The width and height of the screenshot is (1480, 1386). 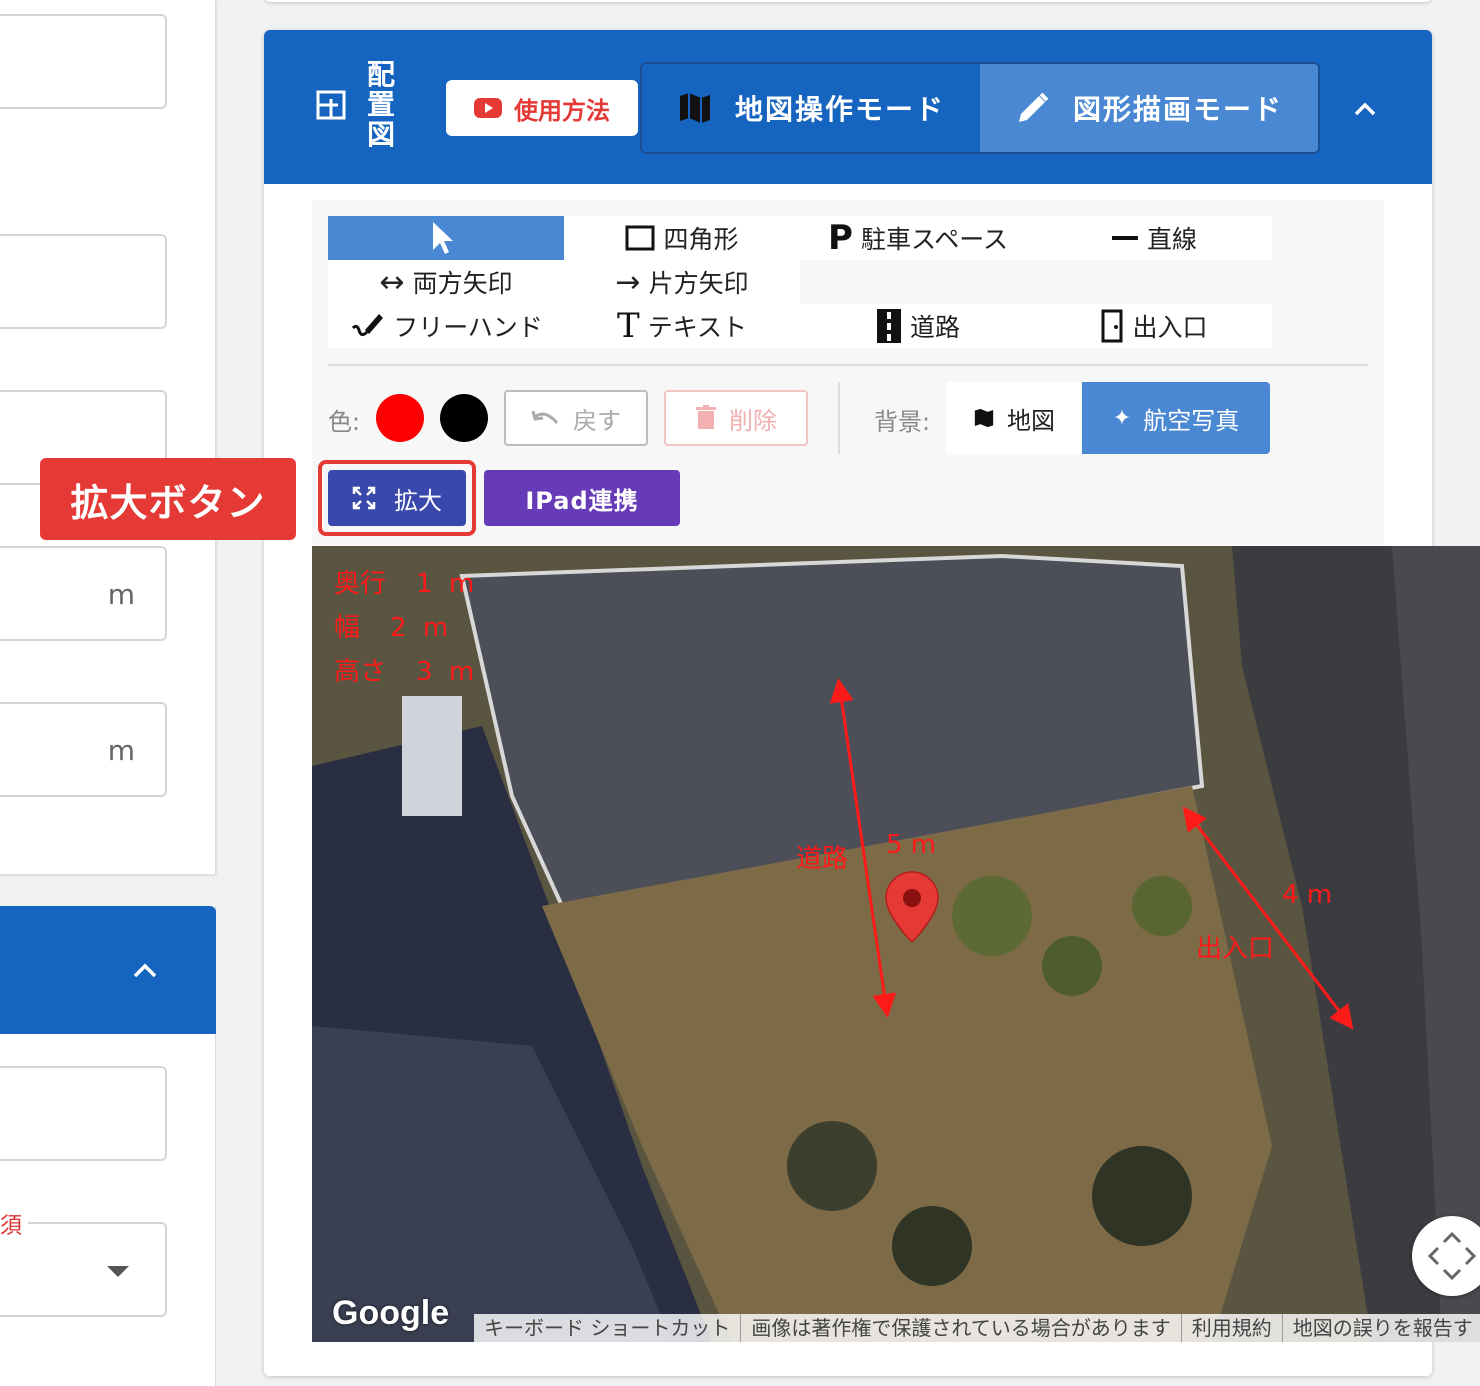 What do you see at coordinates (446, 282) in the screenshot?
I see `double-arrow-tool: ↔ 両方矢印` at bounding box center [446, 282].